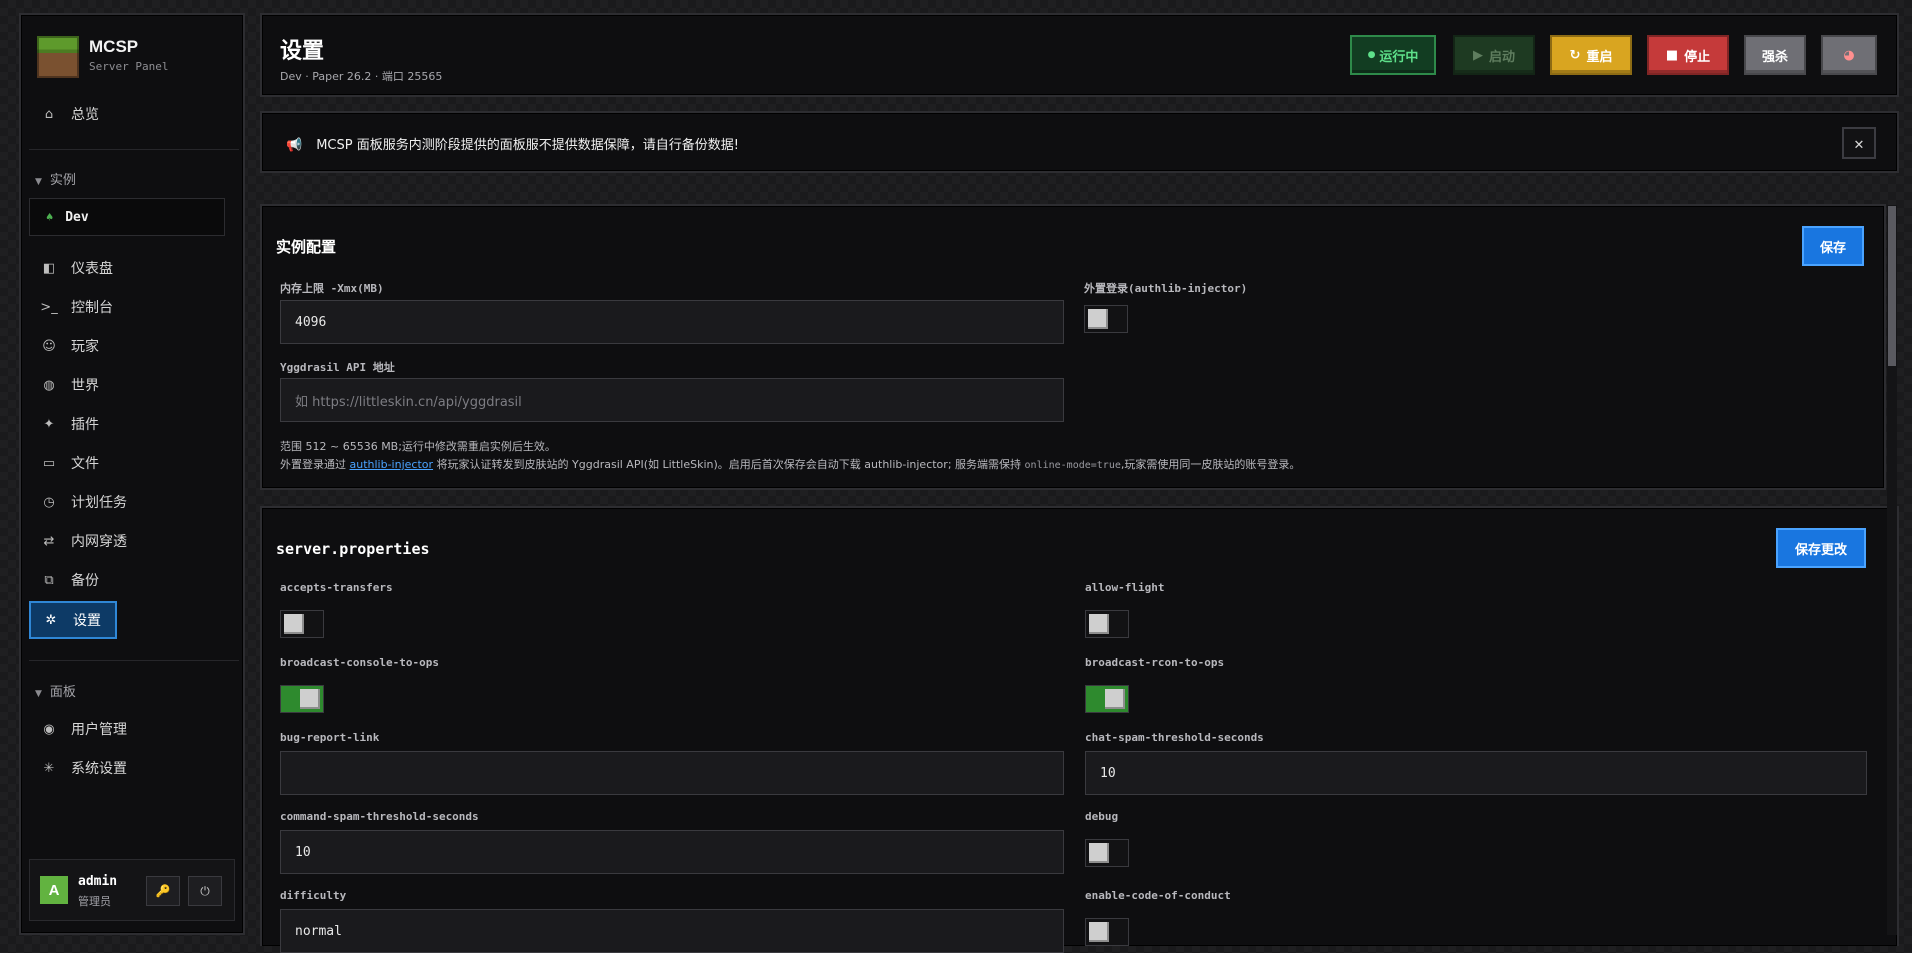  Describe the element at coordinates (49, 307) in the screenshot. I see `terminal-icon: >_` at that location.